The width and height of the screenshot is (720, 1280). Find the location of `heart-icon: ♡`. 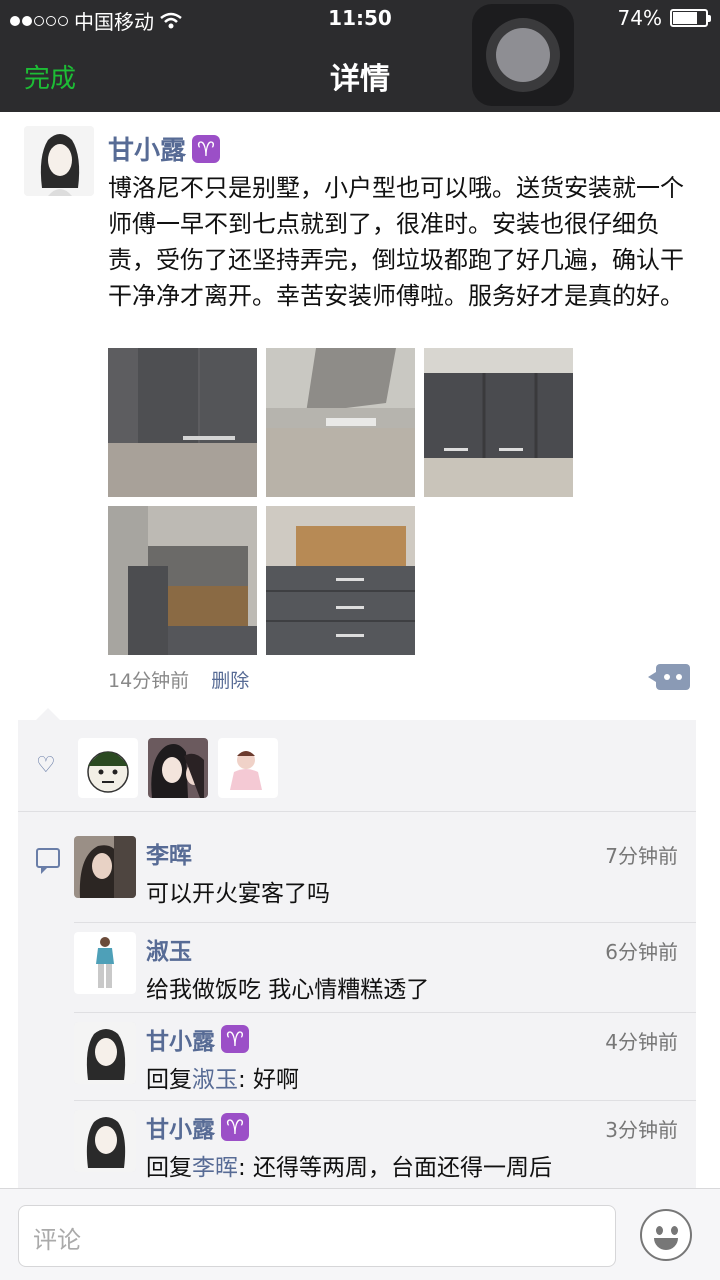

heart-icon: ♡ is located at coordinates (46, 765).